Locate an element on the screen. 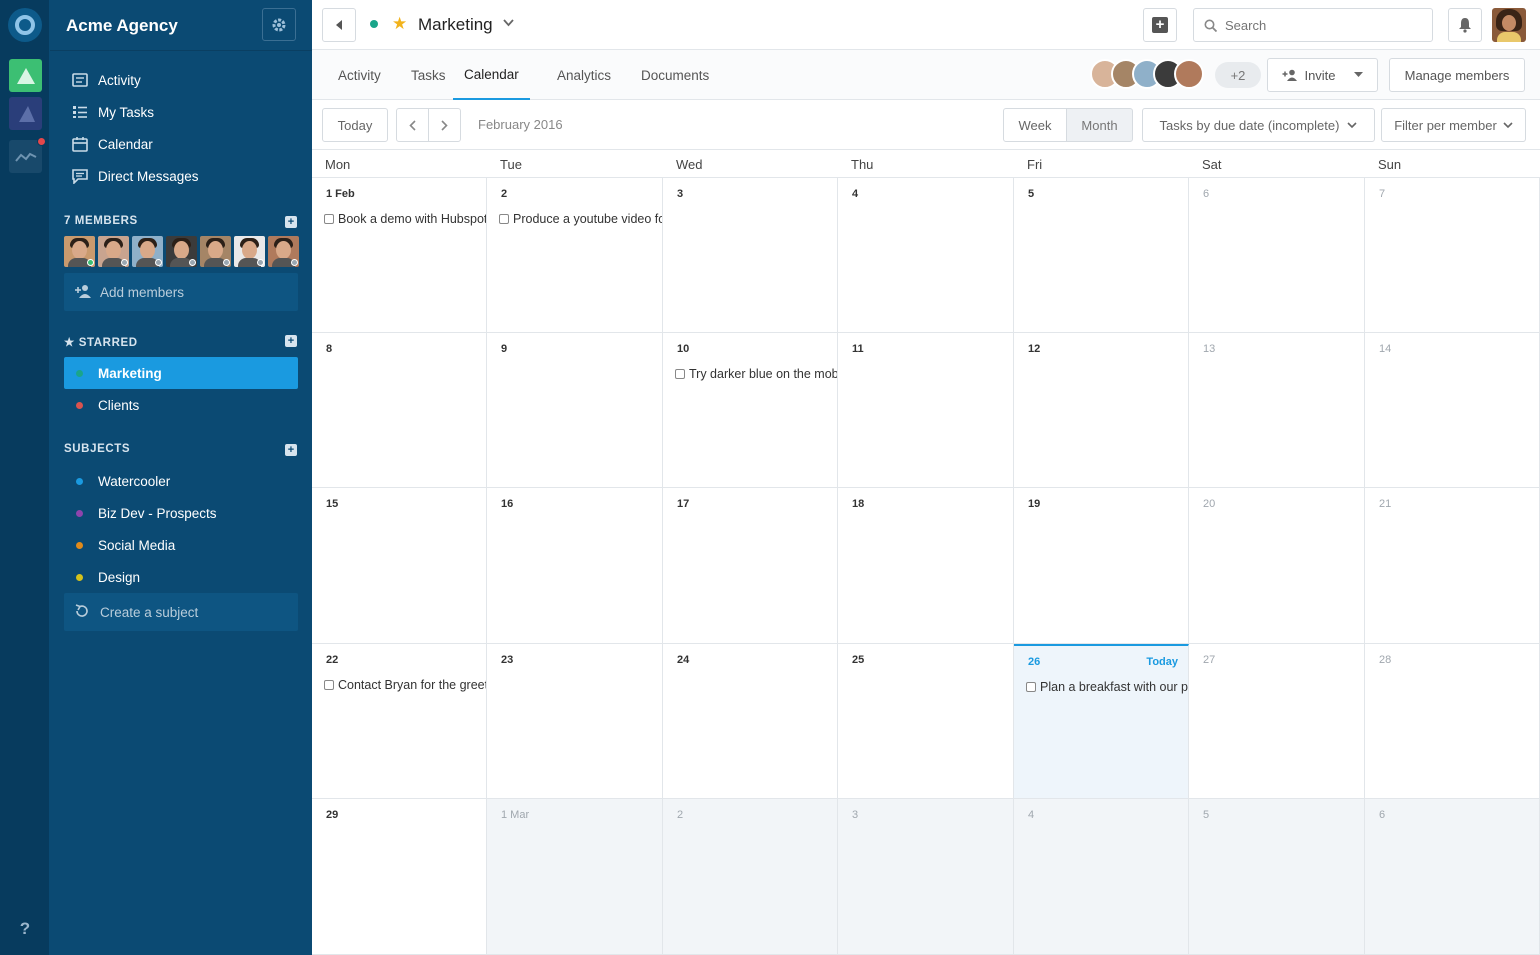 The width and height of the screenshot is (1540, 955). add-starred-icon: + is located at coordinates (291, 341).